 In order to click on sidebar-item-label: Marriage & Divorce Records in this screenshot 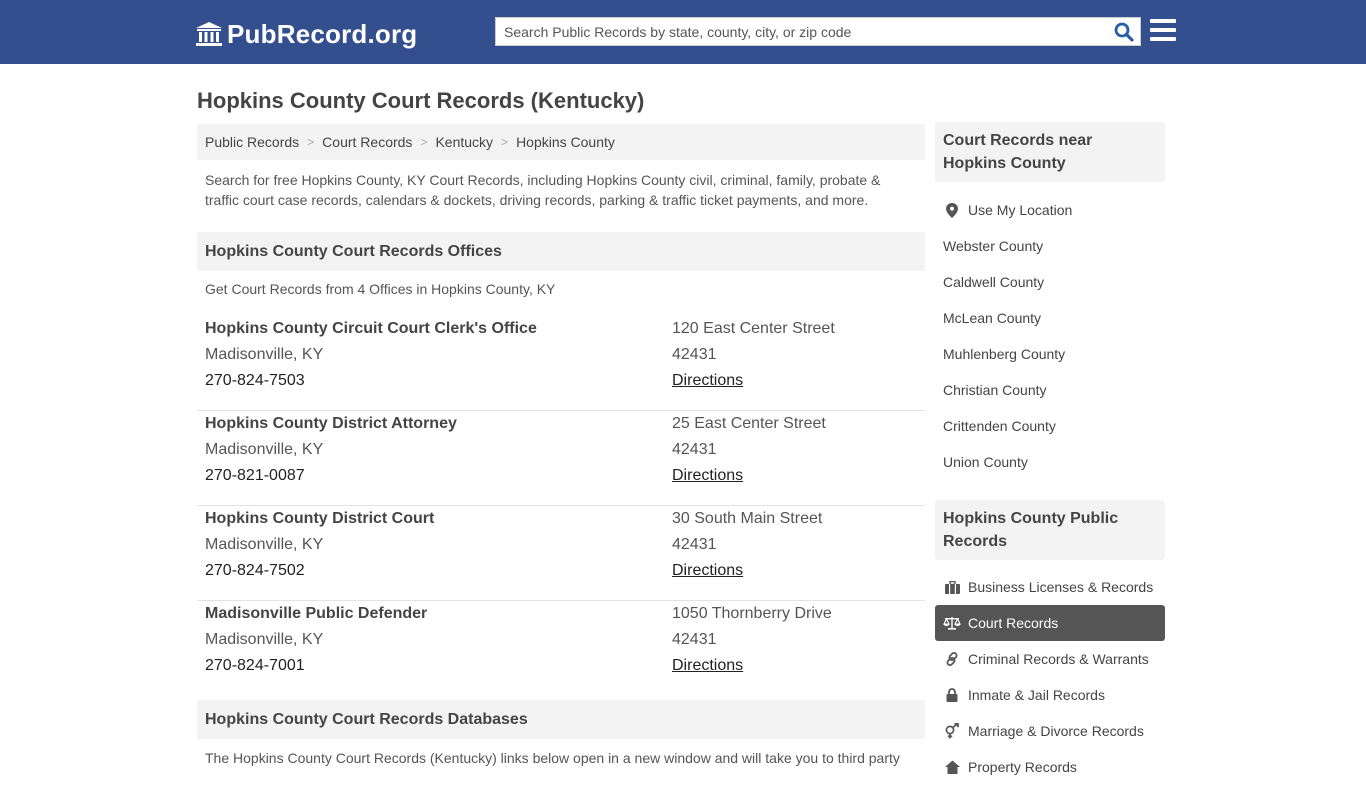, I will do `click(1056, 731)`.